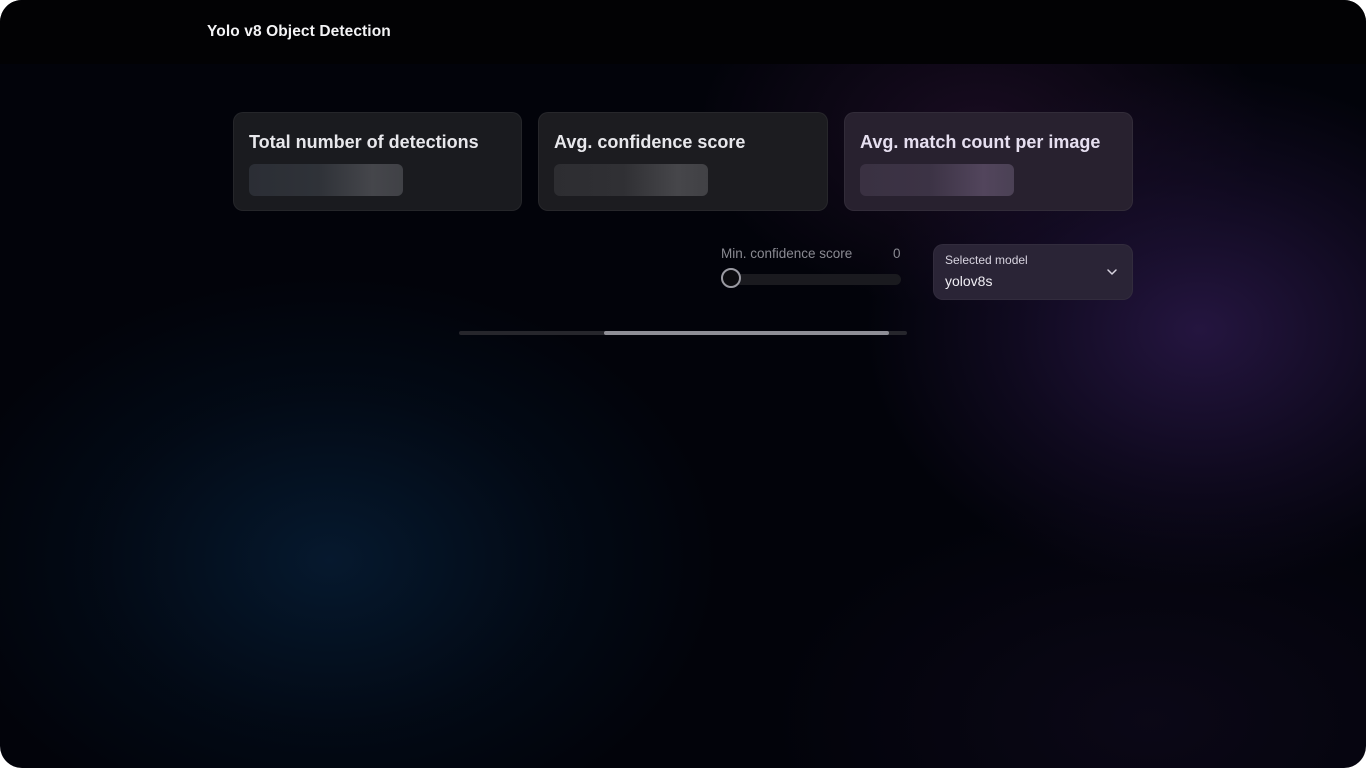  What do you see at coordinates (746, 333) in the screenshot?
I see `loading-progress-bar` at bounding box center [746, 333].